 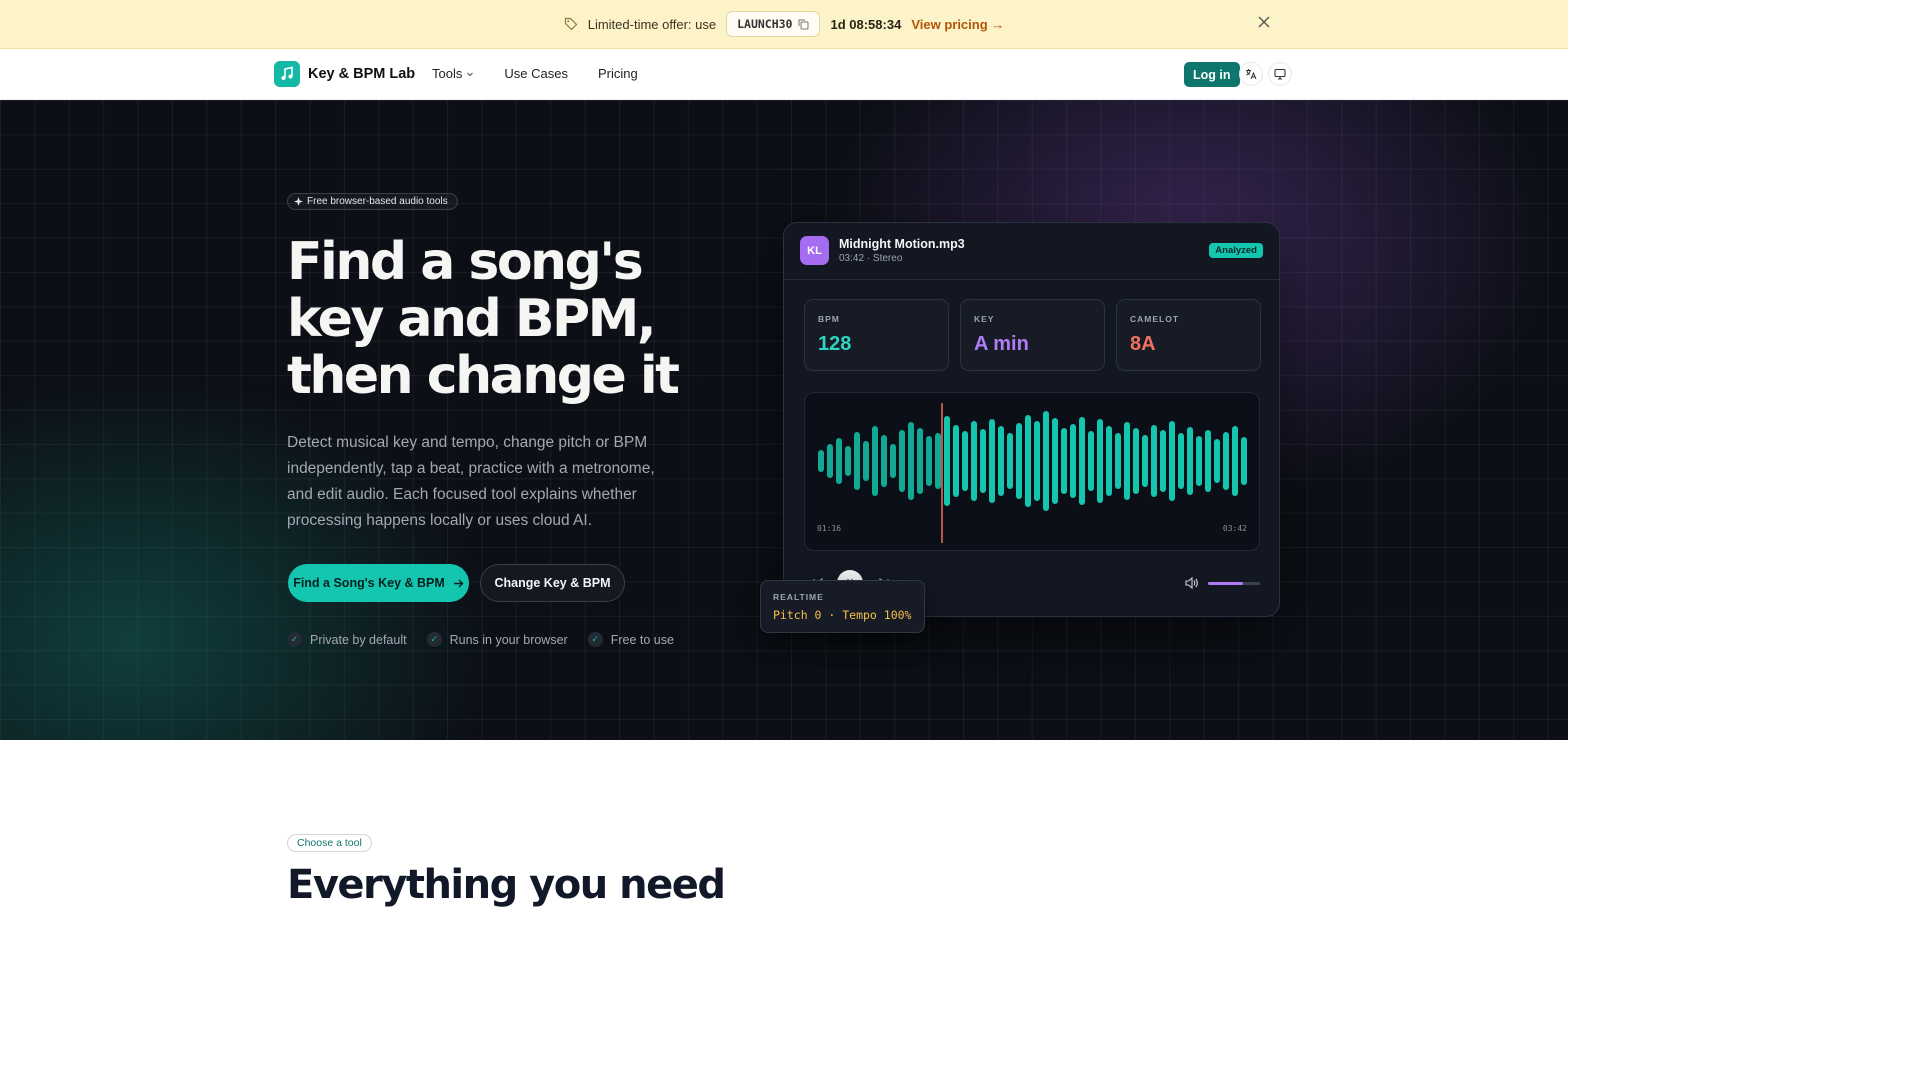 What do you see at coordinates (1234, 528) in the screenshot?
I see `time-total: 03:42` at bounding box center [1234, 528].